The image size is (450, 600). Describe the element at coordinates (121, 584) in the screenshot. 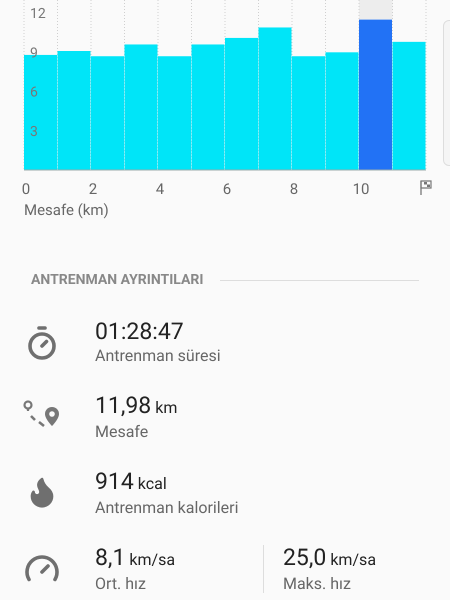

I see `stat-label: Ort. hız` at that location.